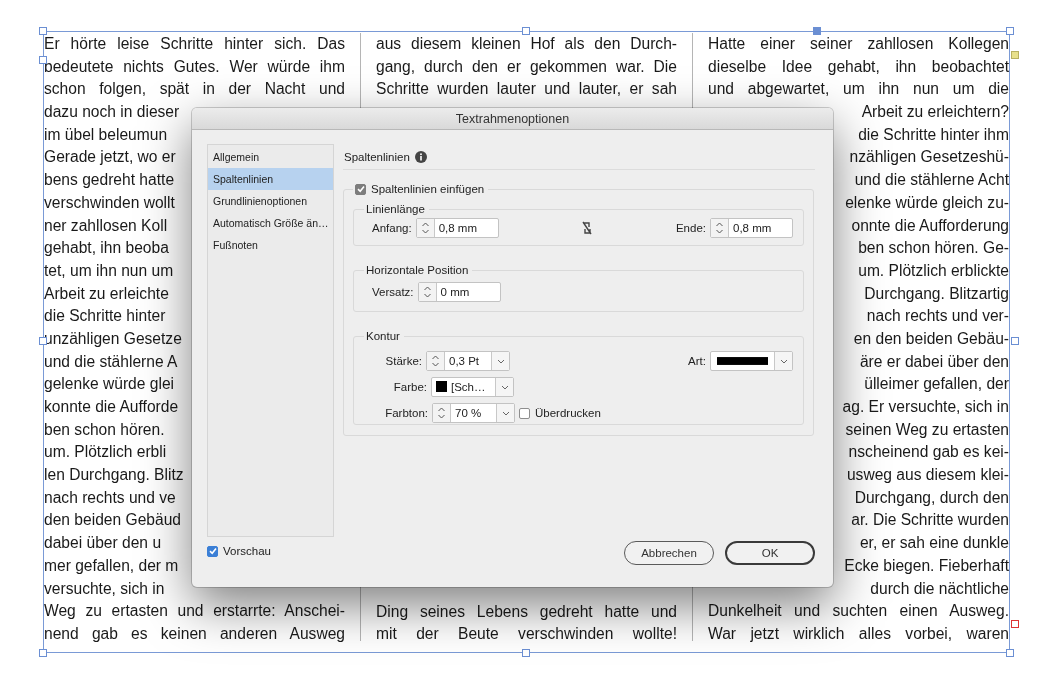 The height and width of the screenshot is (687, 1054). I want to click on number-field: 0 mm, so click(459, 292).